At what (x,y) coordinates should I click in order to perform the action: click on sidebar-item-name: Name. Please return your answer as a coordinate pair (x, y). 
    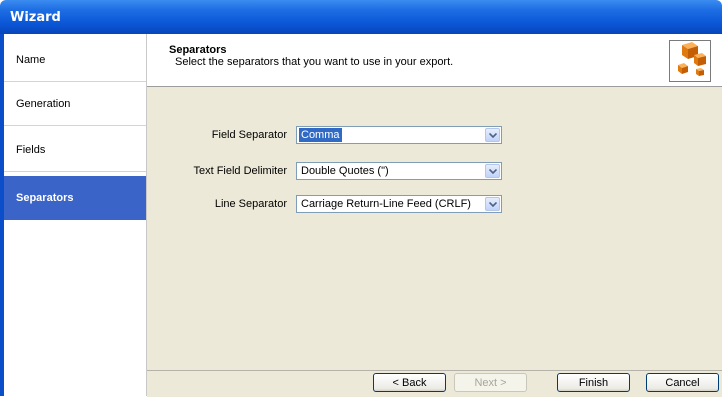
    Looking at the image, I should click on (75, 60).